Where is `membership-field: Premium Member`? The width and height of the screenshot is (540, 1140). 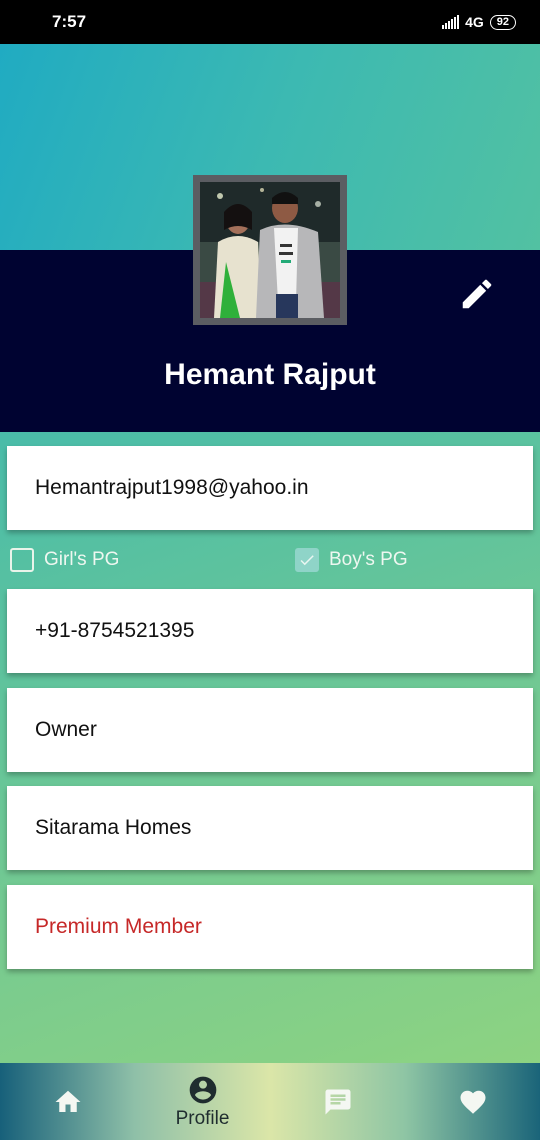 membership-field: Premium Member is located at coordinates (270, 927).